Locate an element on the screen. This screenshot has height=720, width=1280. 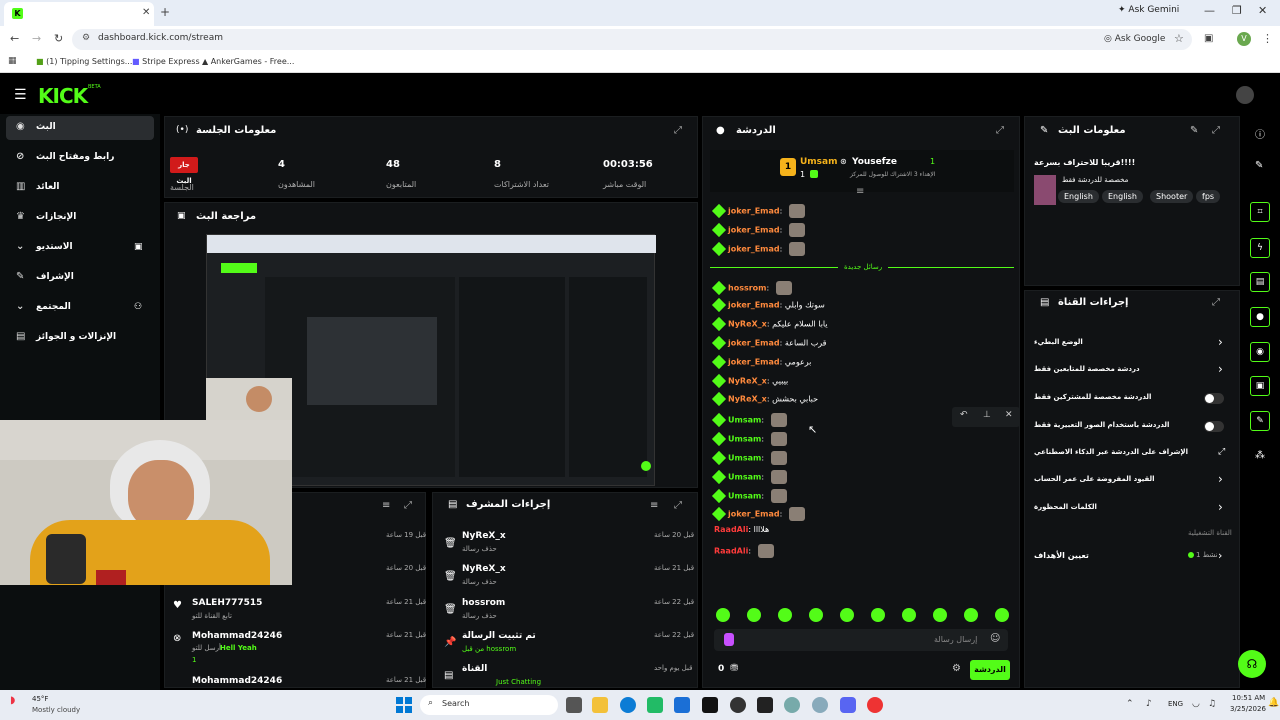
sidebar-item-moderation: ✎ الإشراف is located at coordinates (80, 278).